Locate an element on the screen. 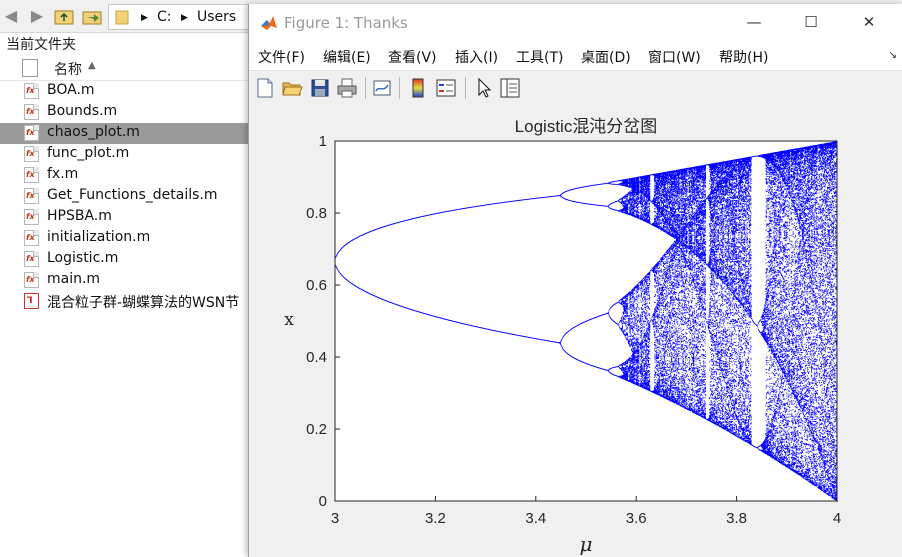 This screenshot has height=557, width=902. file-row: ⅂ 混合粒子群-蝴蝶算法的WSN节 is located at coordinates (125, 301).